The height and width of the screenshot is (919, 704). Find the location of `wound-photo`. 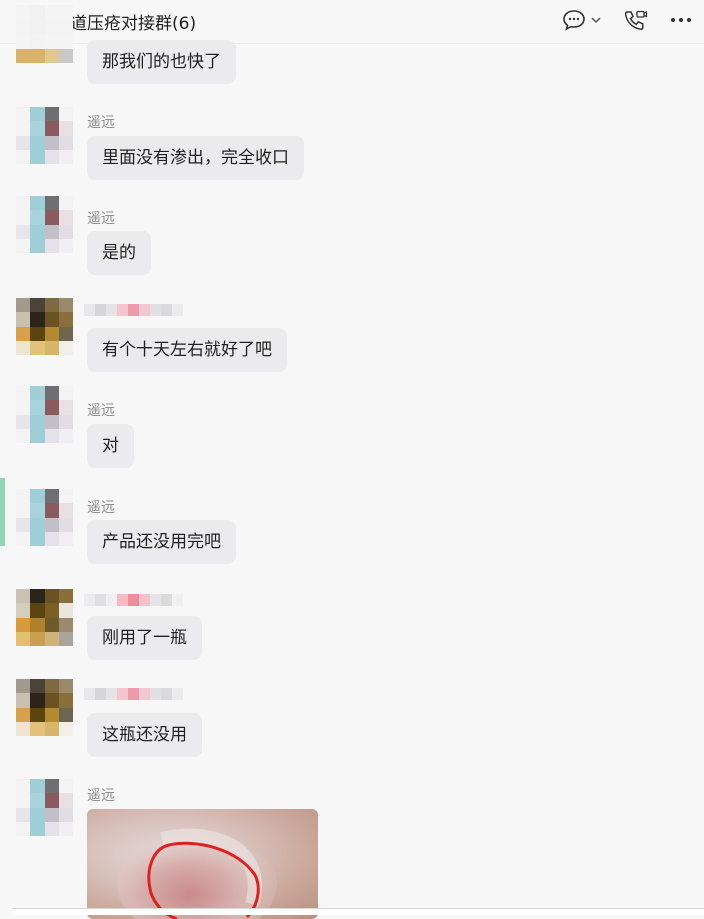

wound-photo is located at coordinates (202, 864).